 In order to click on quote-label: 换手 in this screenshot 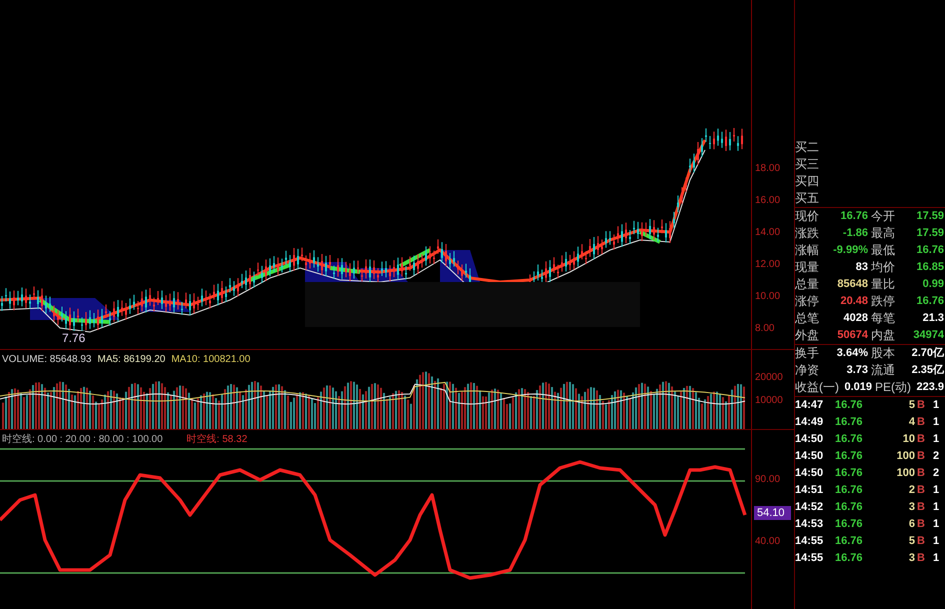, I will do `click(807, 353)`.